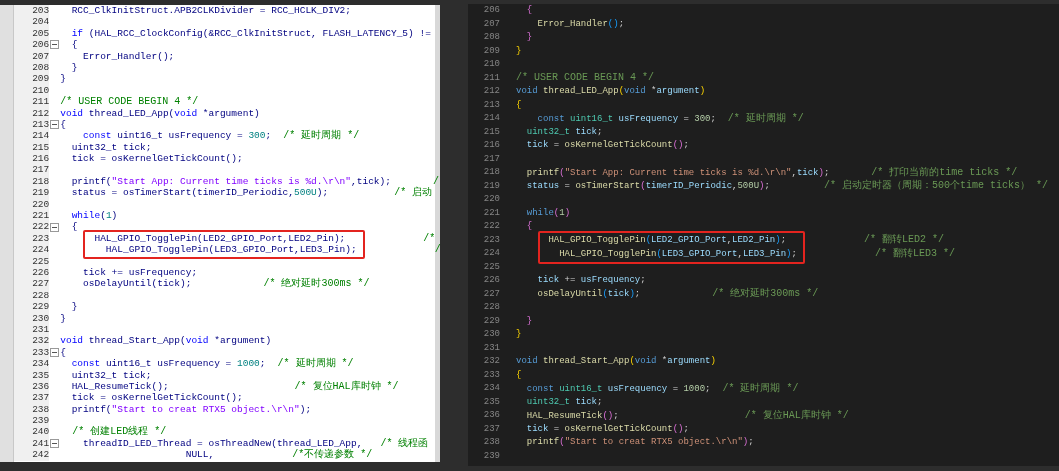  Describe the element at coordinates (41, 227) in the screenshot. I see `line-number: 222` at that location.